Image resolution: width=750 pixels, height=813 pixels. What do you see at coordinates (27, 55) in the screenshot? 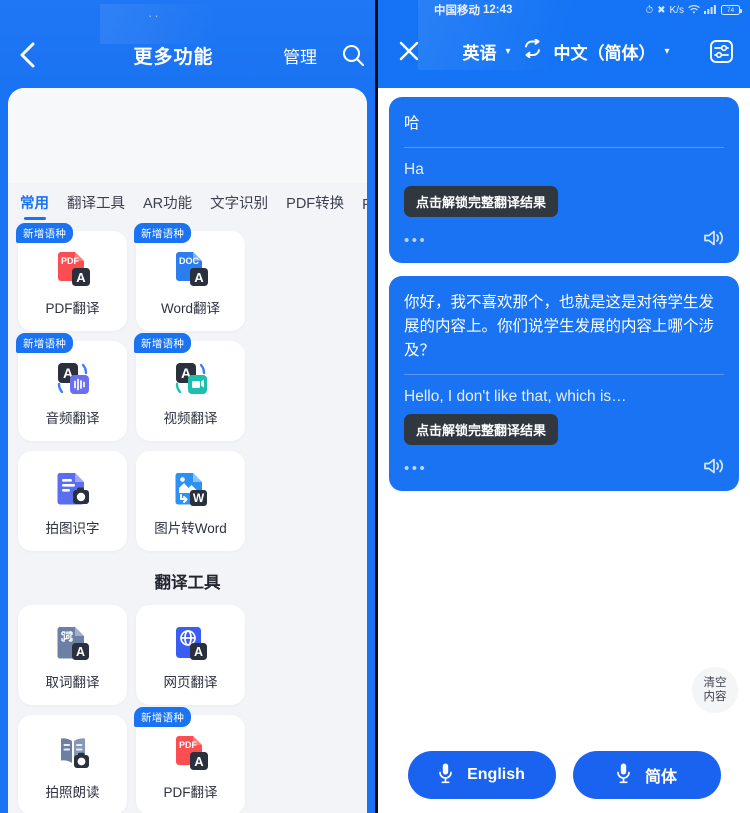
I see `chevron-left-icon` at bounding box center [27, 55].